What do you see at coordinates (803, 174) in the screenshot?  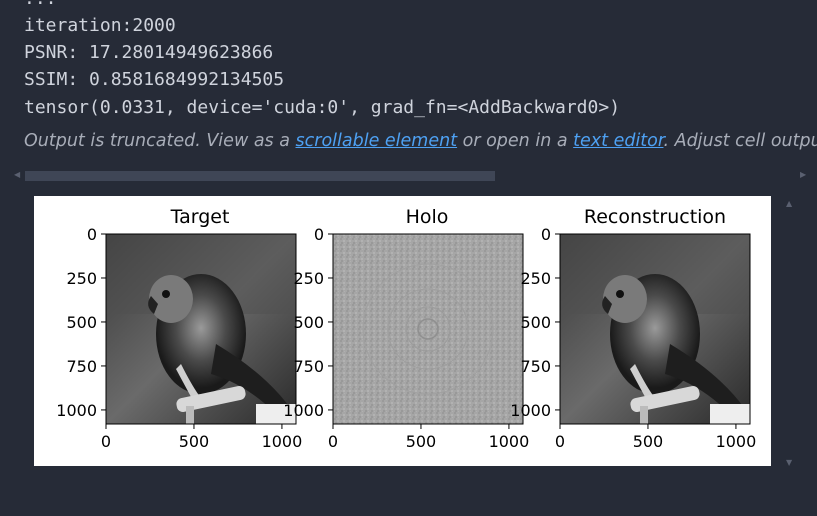 I see `scroll-right-arrow-icon: ▶` at bounding box center [803, 174].